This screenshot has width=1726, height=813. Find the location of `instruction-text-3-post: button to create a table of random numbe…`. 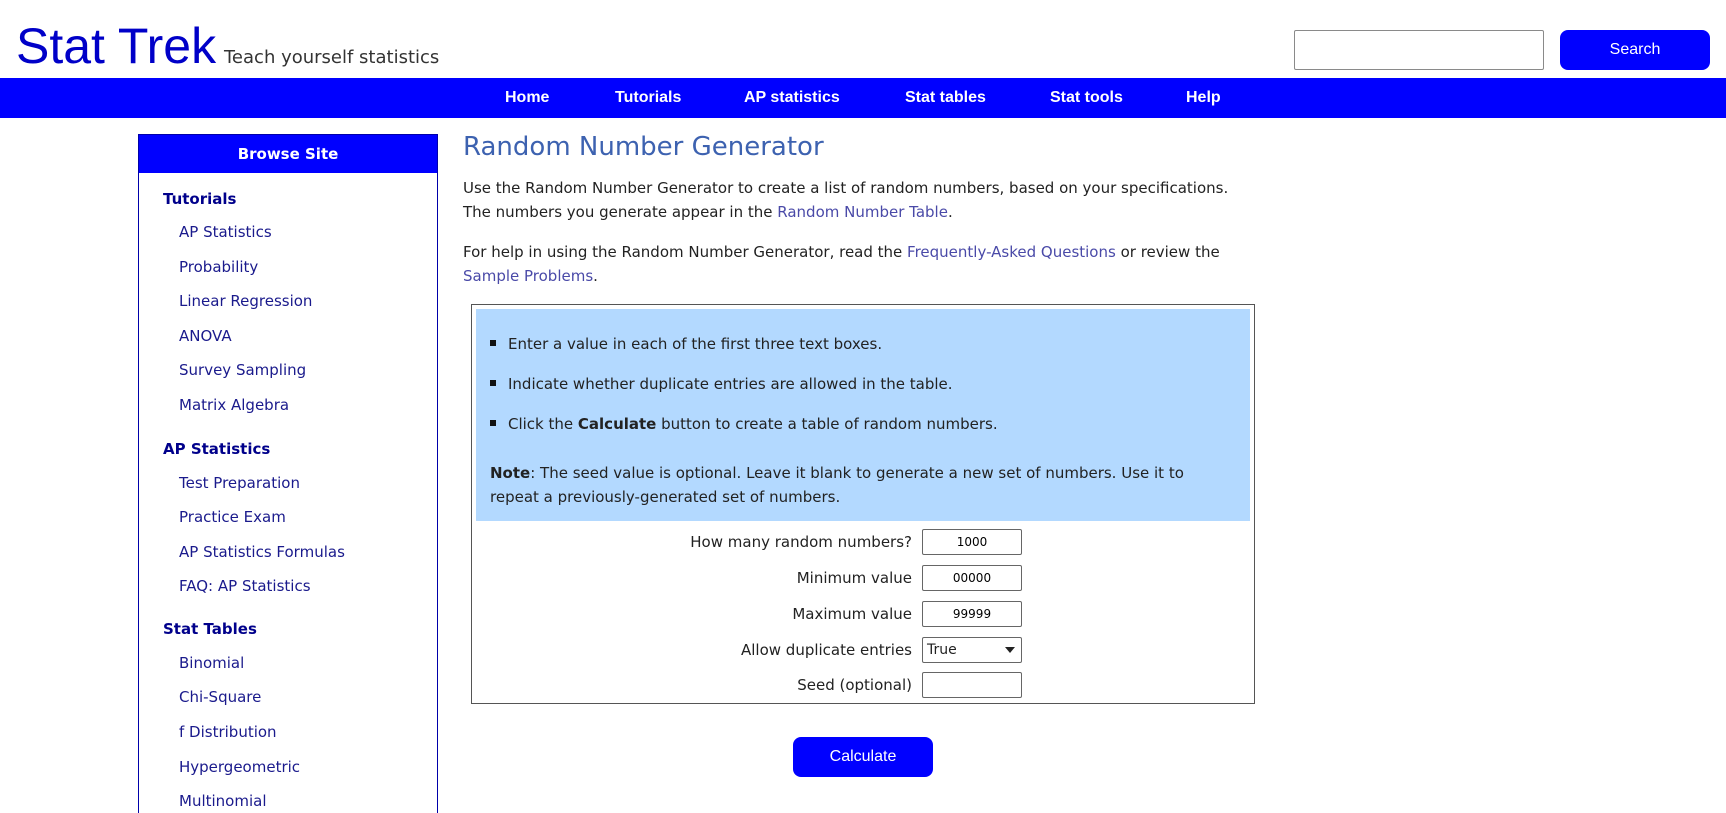

instruction-text-3-post: button to create a table of random numbe… is located at coordinates (827, 424).